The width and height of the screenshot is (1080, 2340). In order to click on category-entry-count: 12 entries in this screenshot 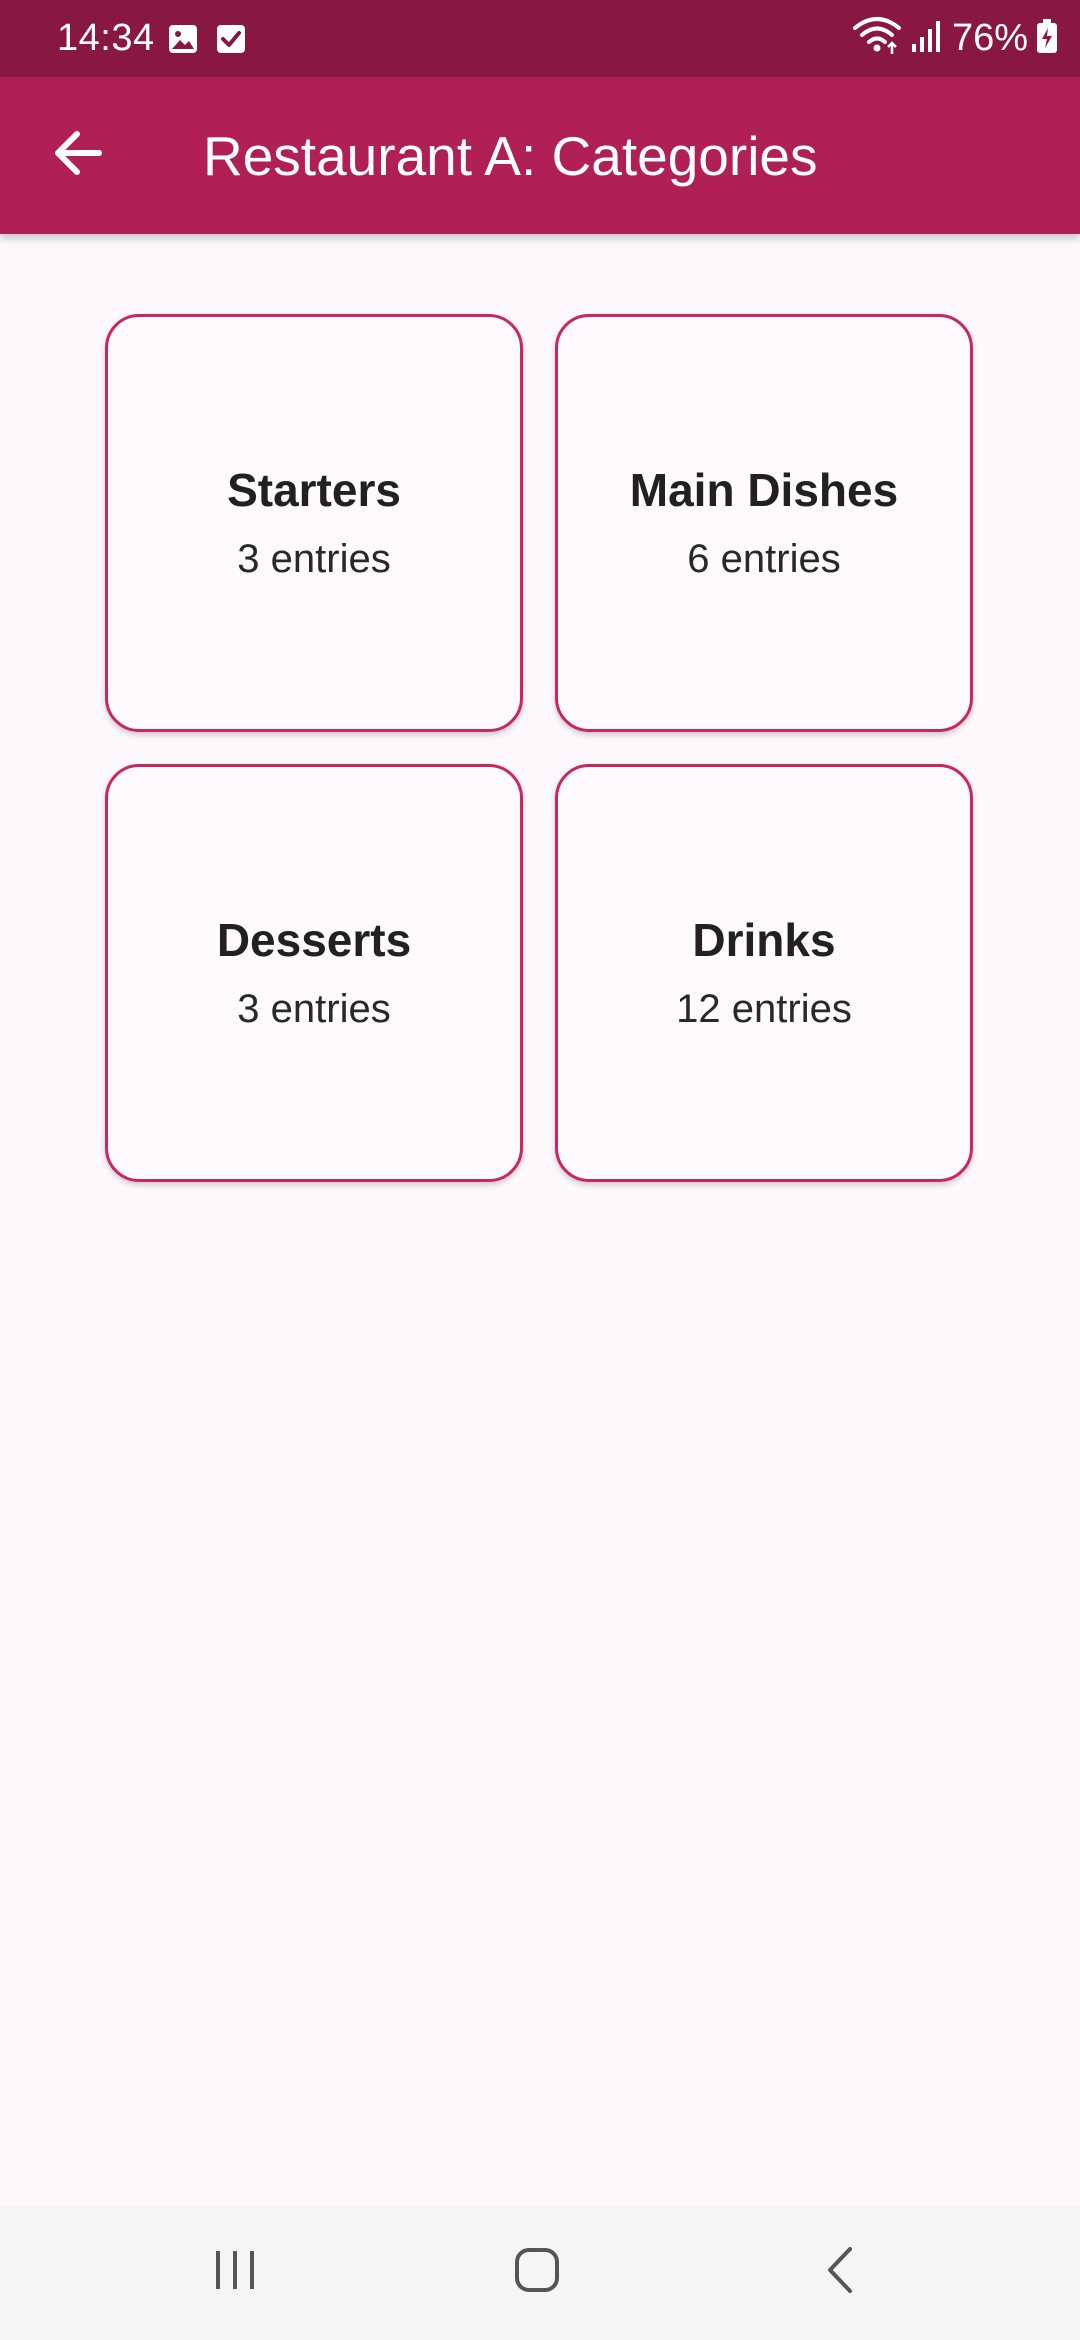, I will do `click(764, 1009)`.